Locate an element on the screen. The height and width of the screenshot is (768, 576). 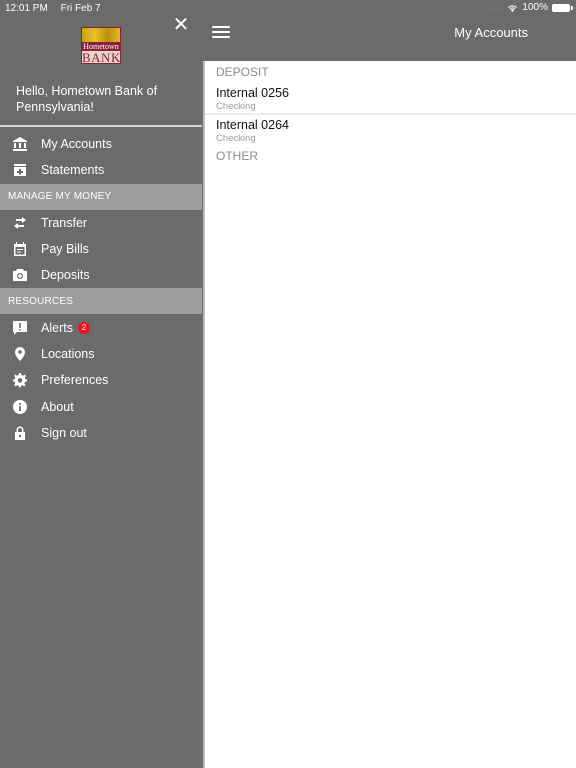
alert-icon is located at coordinates (20, 328).